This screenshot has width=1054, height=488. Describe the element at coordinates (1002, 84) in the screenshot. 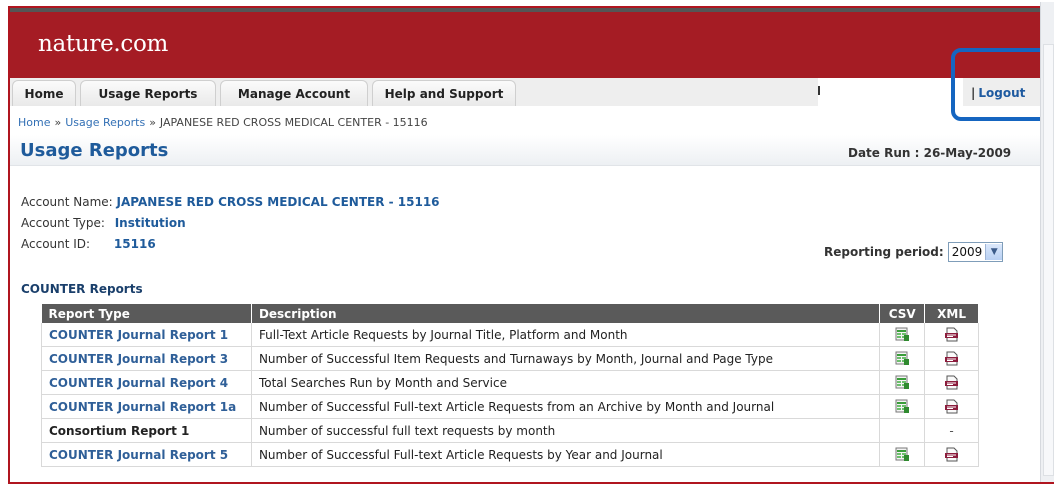

I see `logout-highlight-box` at that location.